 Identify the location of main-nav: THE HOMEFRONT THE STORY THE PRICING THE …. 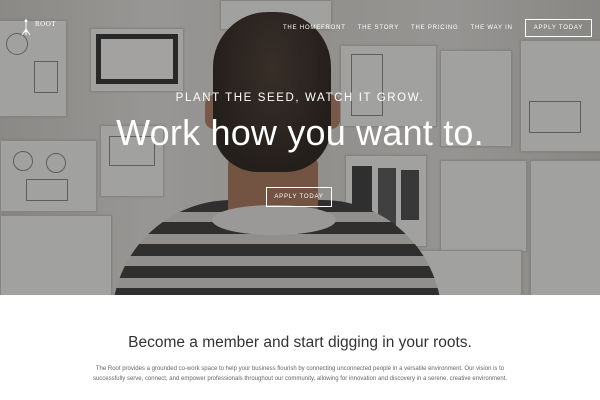
(437, 28).